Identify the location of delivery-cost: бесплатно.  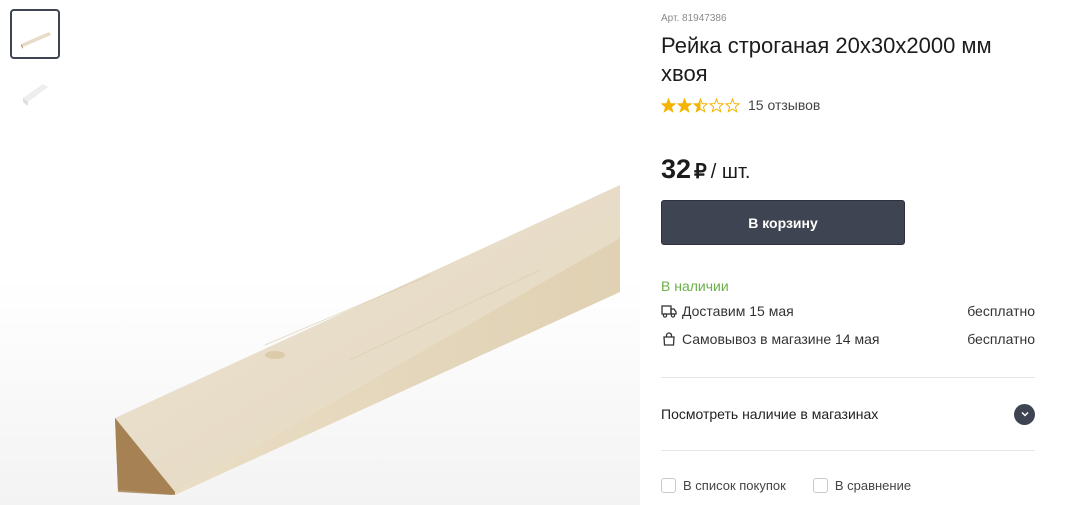
(1001, 311).